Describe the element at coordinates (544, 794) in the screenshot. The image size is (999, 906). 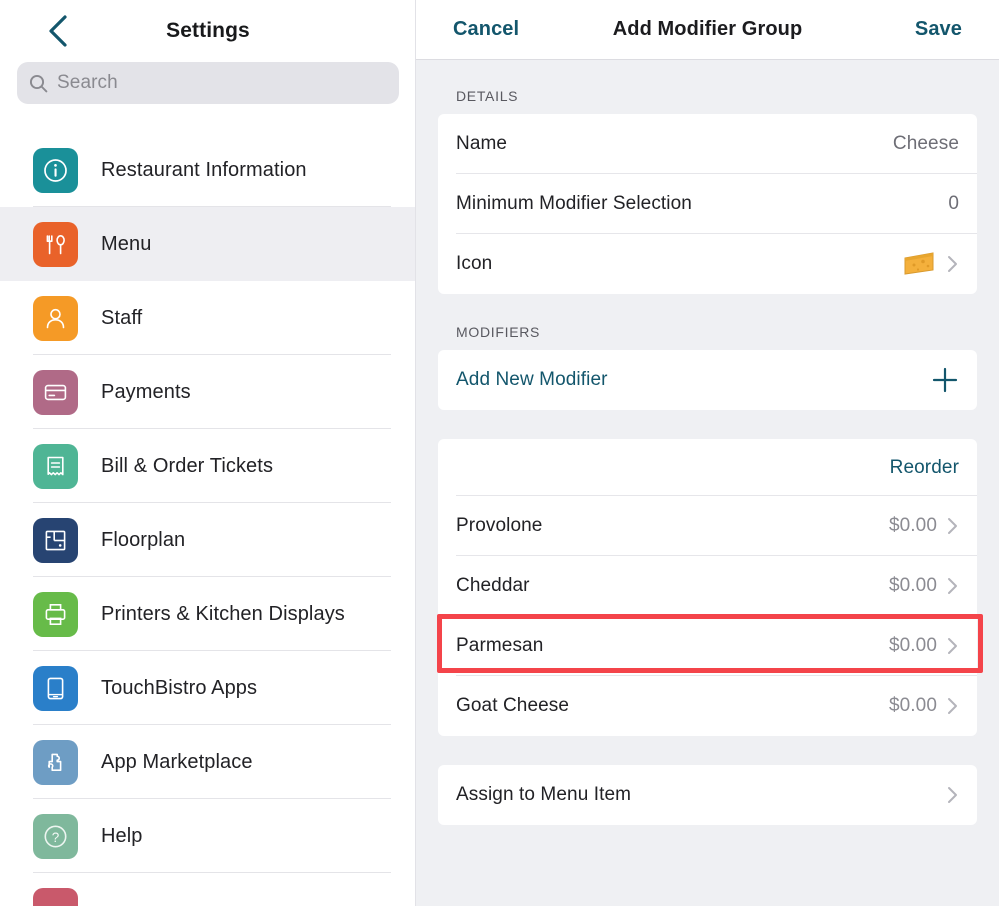
I see `assign-to-menu-item-label: Assign to Menu Item` at that location.